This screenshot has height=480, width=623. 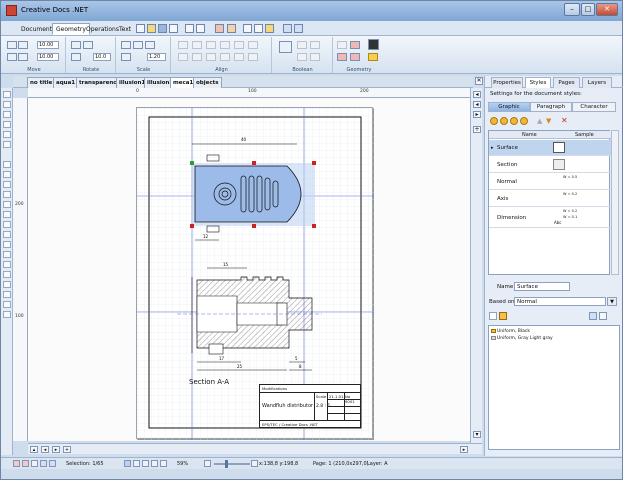 I want to click on chevron-down-icon: ▼, so click(x=612, y=301).